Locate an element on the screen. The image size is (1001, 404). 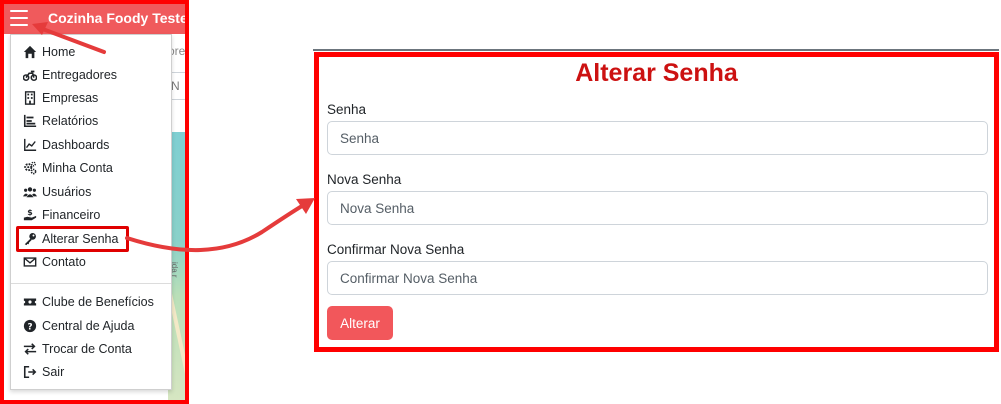
menu-item-sair: Sair is located at coordinates (37, 372).